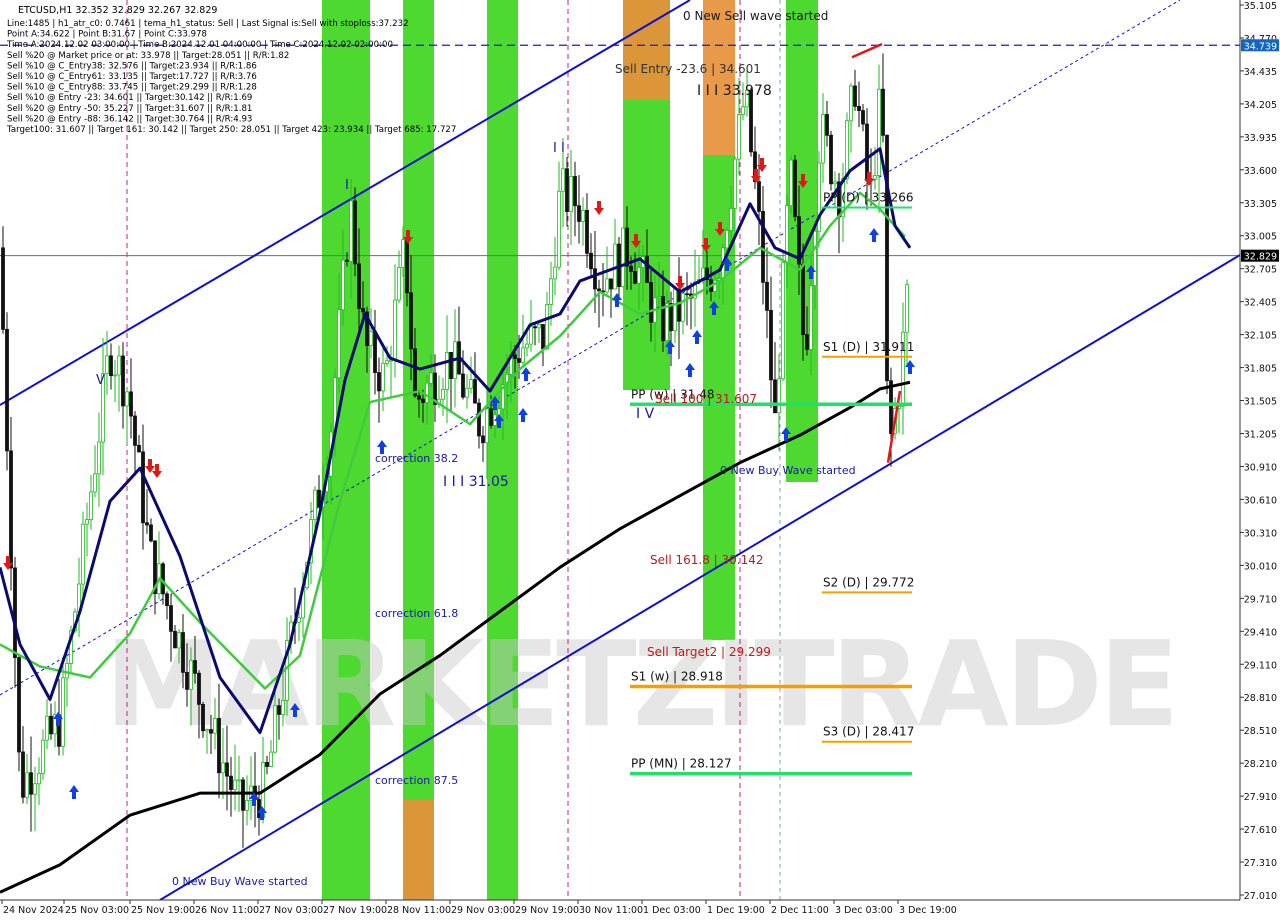  Describe the element at coordinates (291, 910) in the screenshot. I see `x-tick-label: 27 Nov 03:00` at that location.